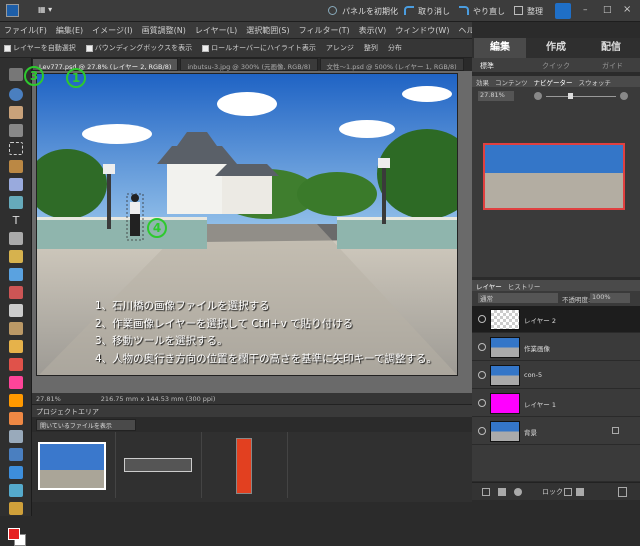 The width and height of the screenshot is (640, 546). Describe the element at coordinates (16, 256) in the screenshot. I see `recompose-tool-icon` at that location.